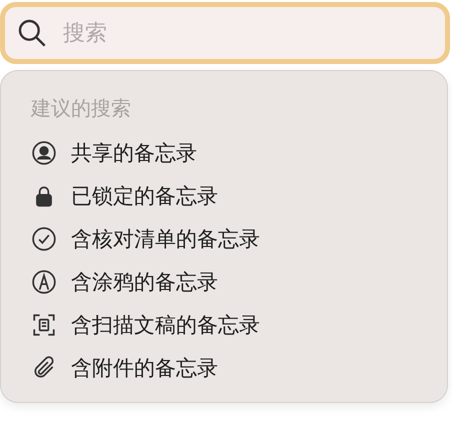  I want to click on suggestion-item: 含附件的备忘录, so click(229, 367).